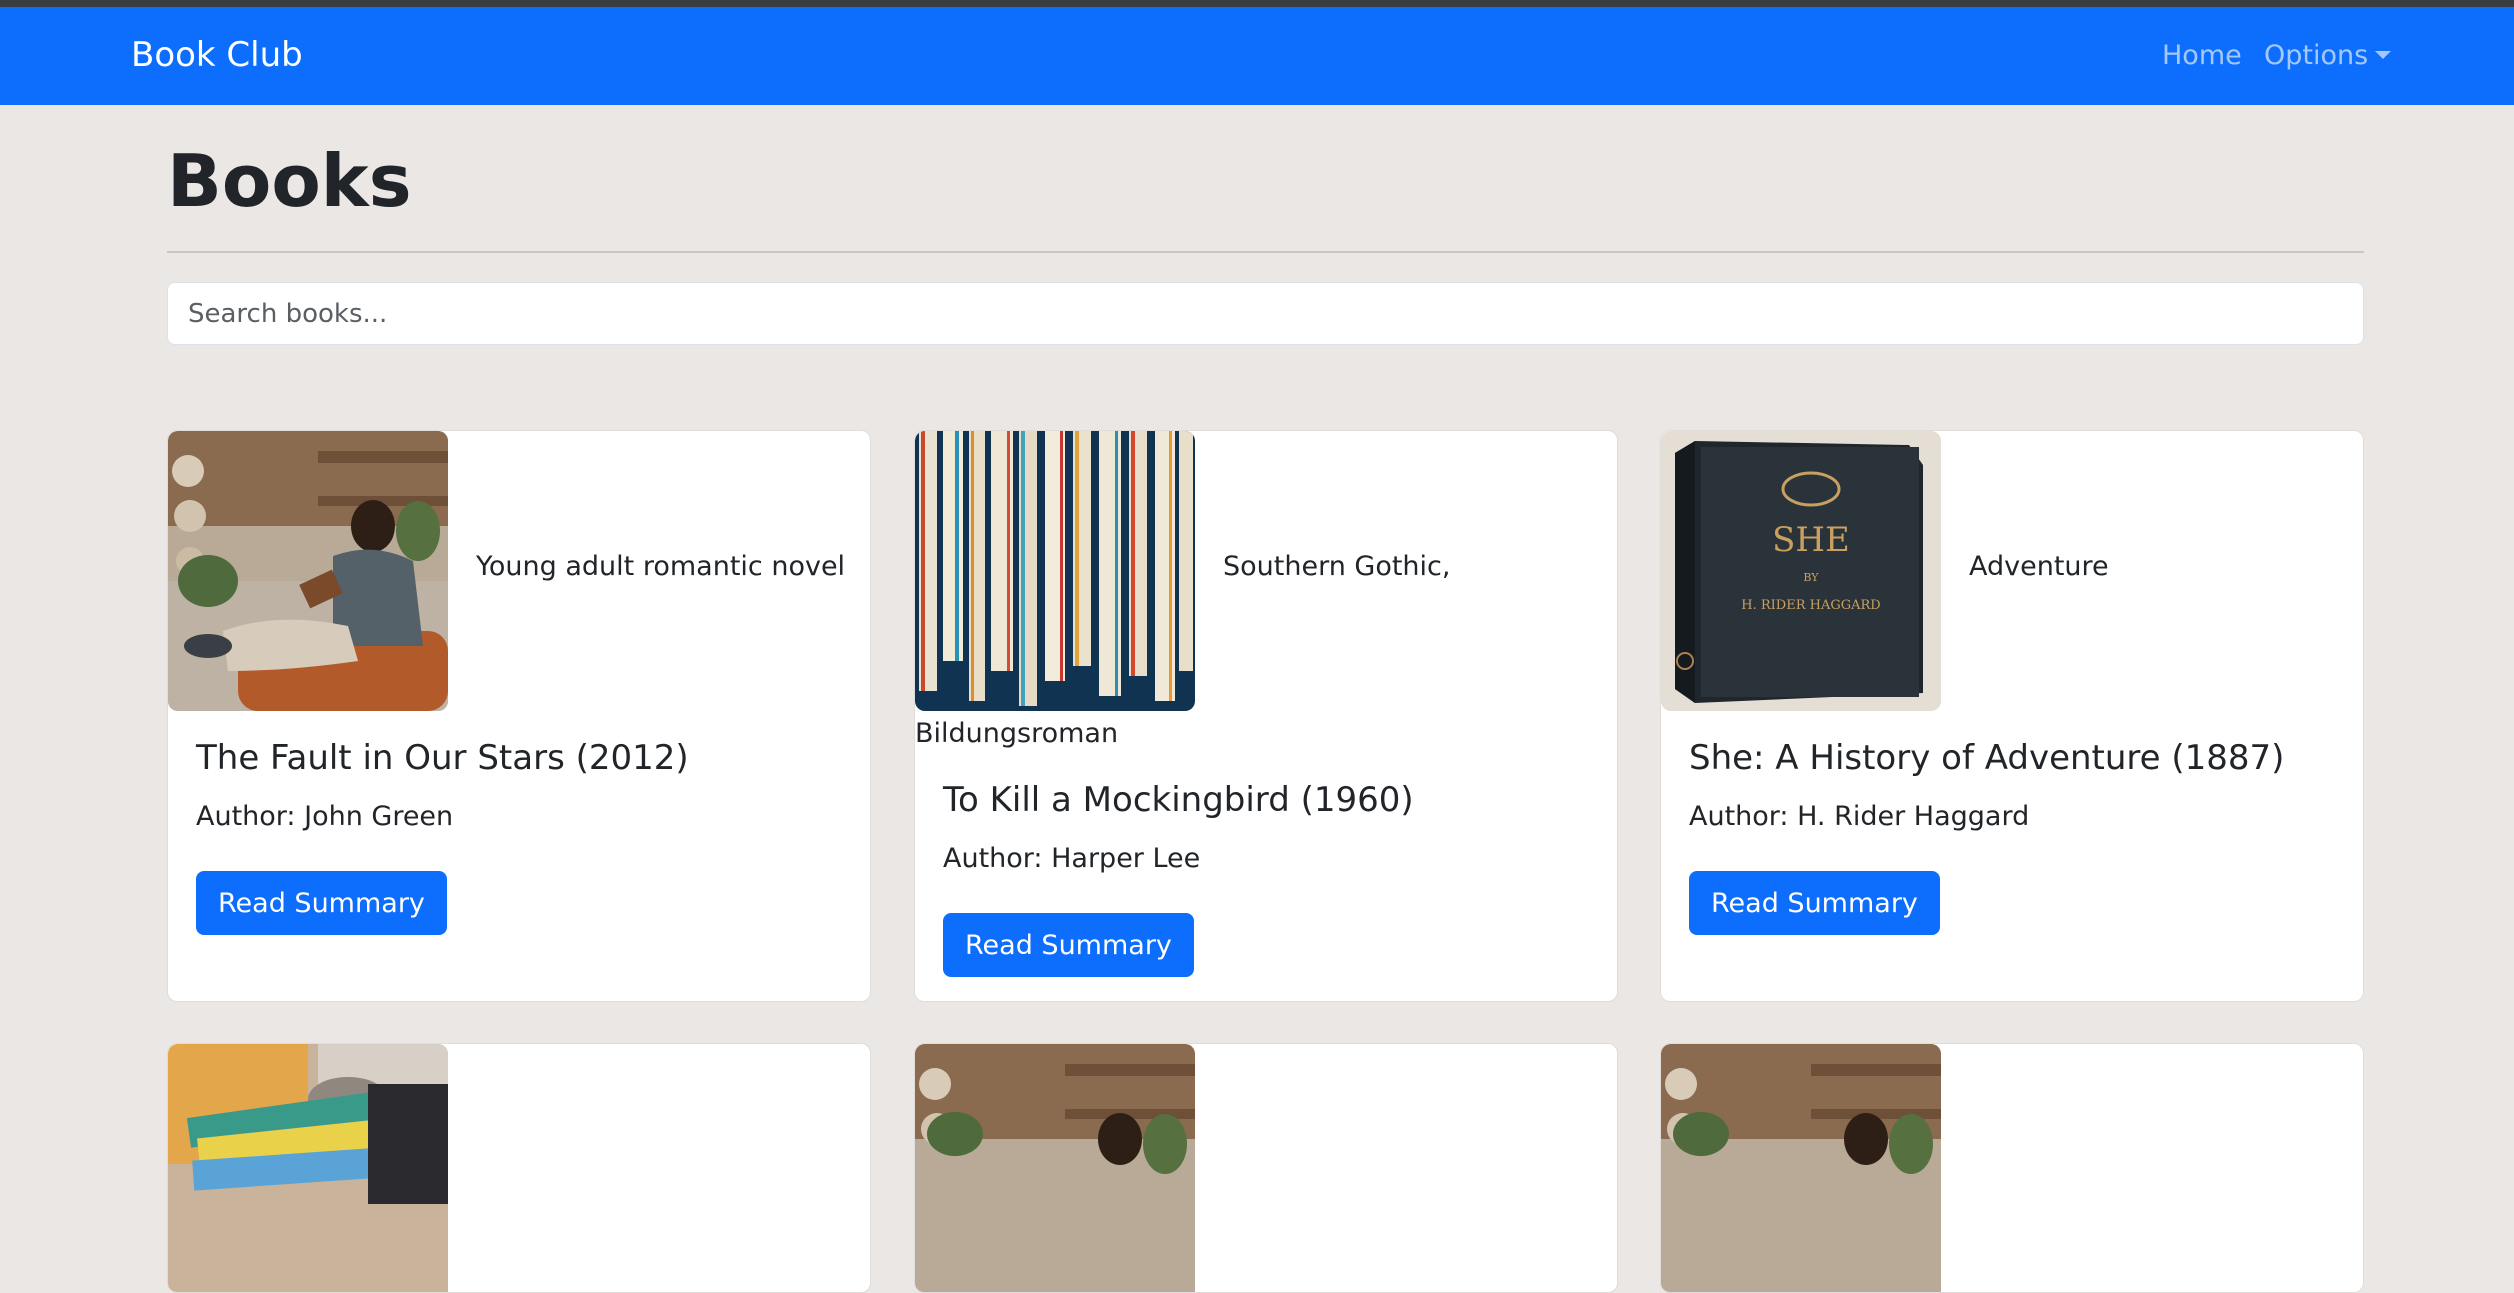  What do you see at coordinates (2316, 55) in the screenshot?
I see `nav-options-label: Options` at bounding box center [2316, 55].